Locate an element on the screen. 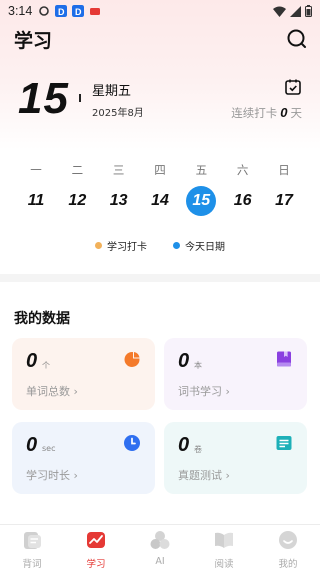 The height and width of the screenshot is (569, 320). stat-card-exams: 0 卷 真题测试 › is located at coordinates (235, 458).